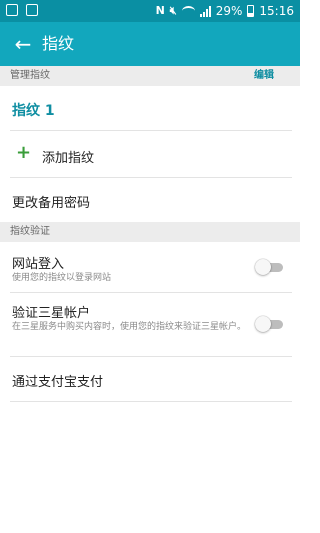 This screenshot has height=533, width=320. I want to click on alipay-row: 通过支付宝支付, so click(150, 379).